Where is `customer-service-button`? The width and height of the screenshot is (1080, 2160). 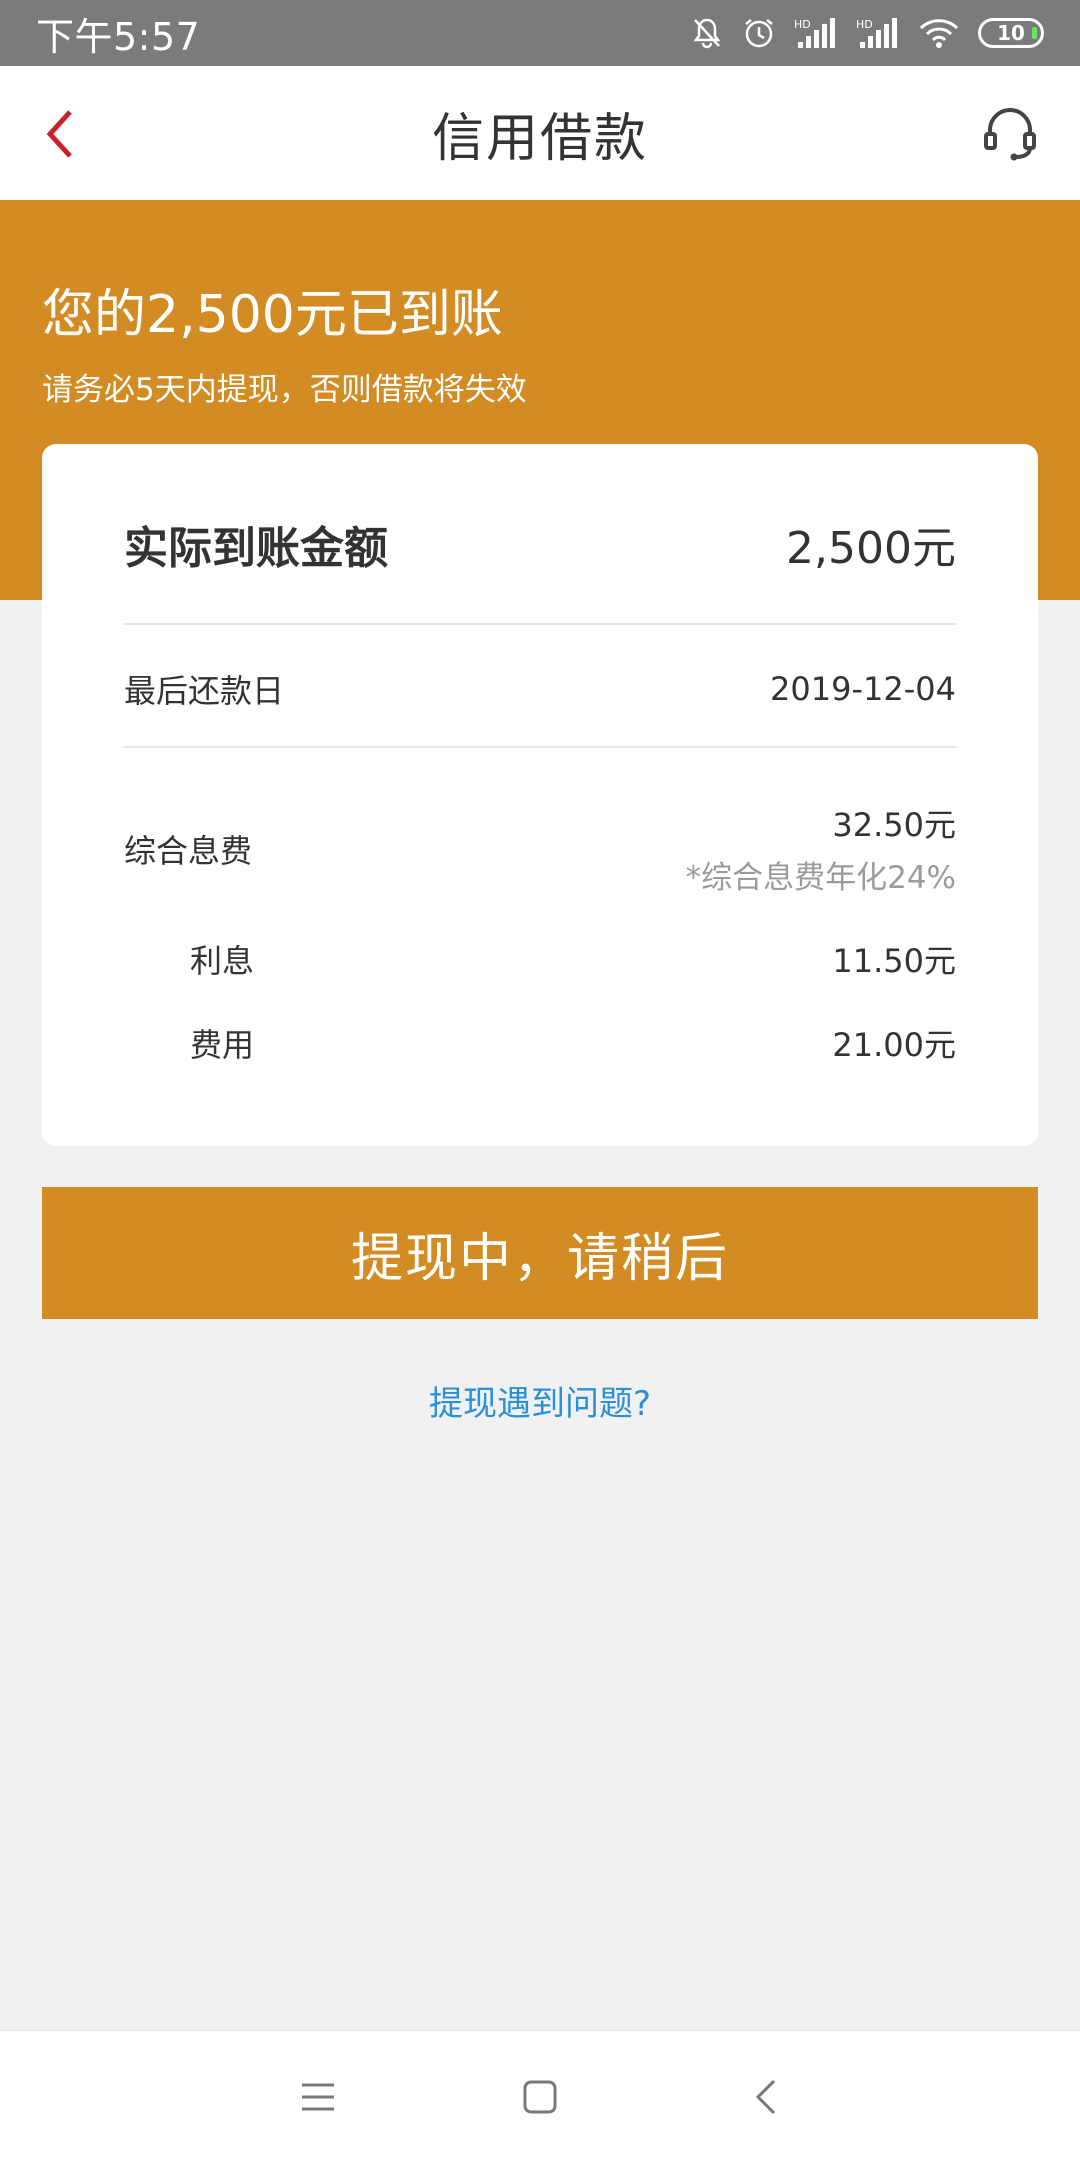
customer-service-button is located at coordinates (1010, 134).